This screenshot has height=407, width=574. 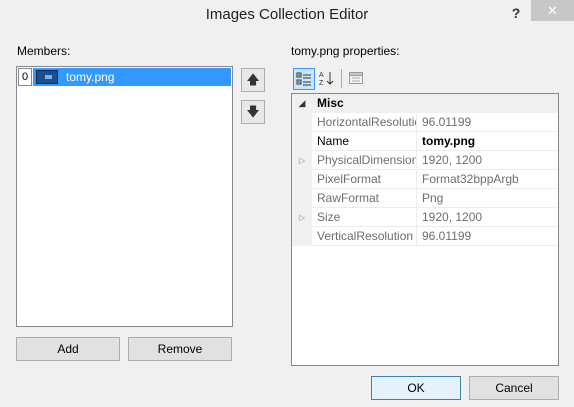 I want to click on property-row: ▷ Size 1920, 1200, so click(x=425, y=217).